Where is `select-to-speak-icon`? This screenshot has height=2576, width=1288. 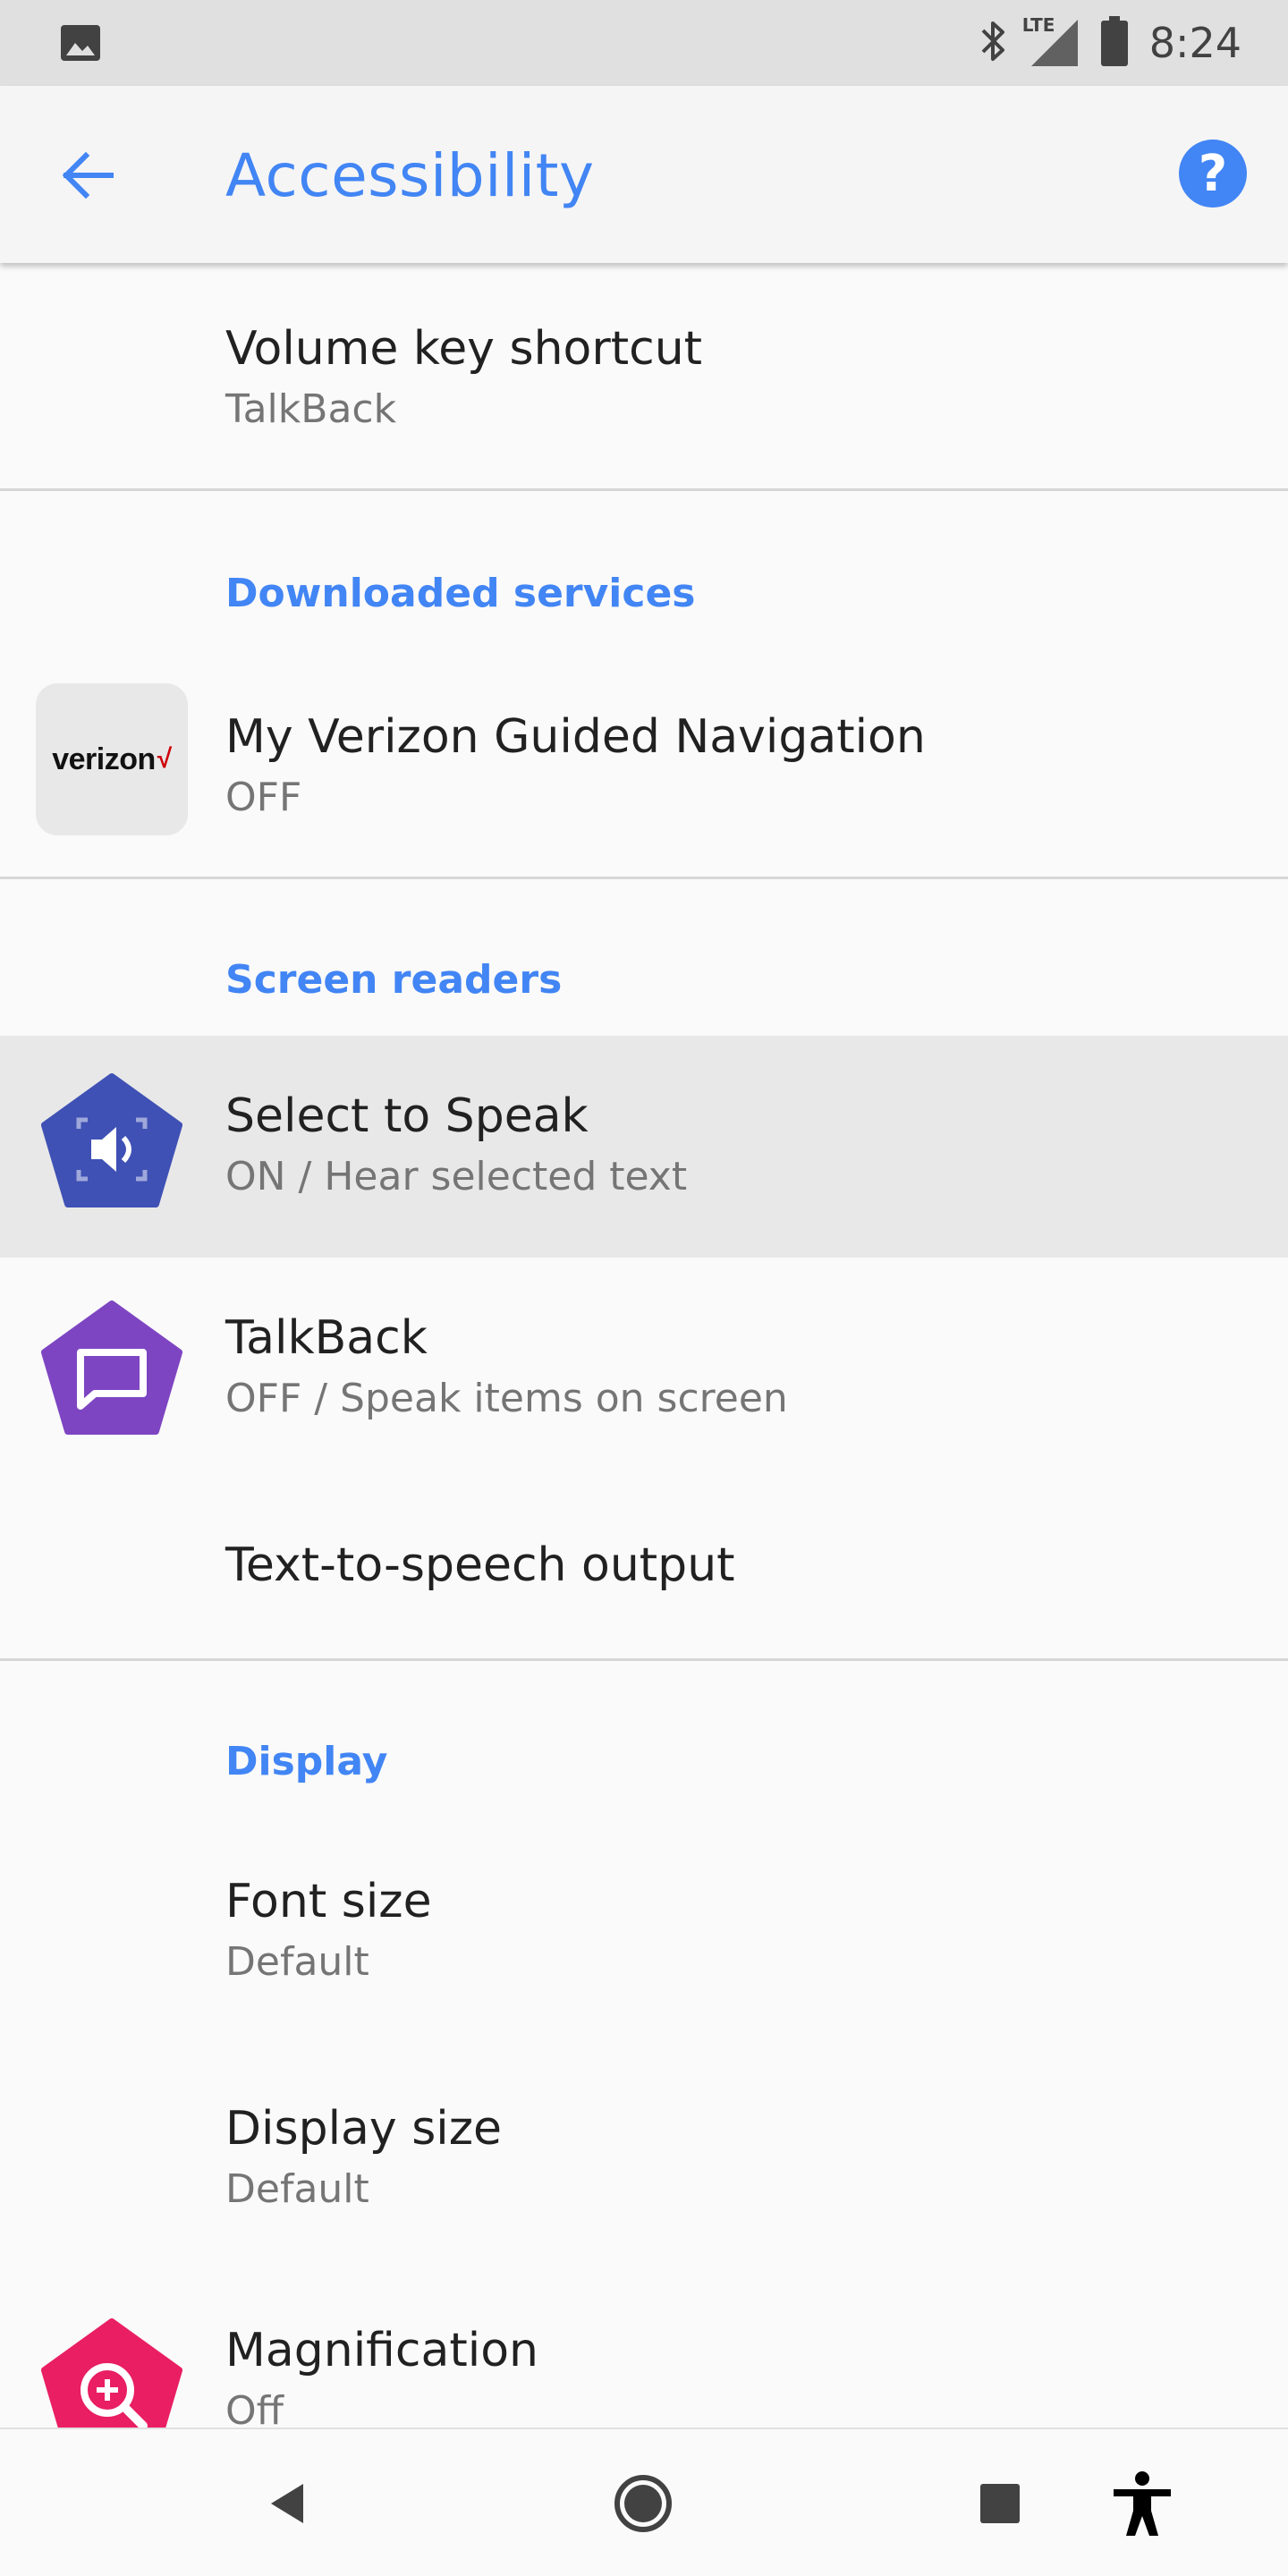 select-to-speak-icon is located at coordinates (112, 1146).